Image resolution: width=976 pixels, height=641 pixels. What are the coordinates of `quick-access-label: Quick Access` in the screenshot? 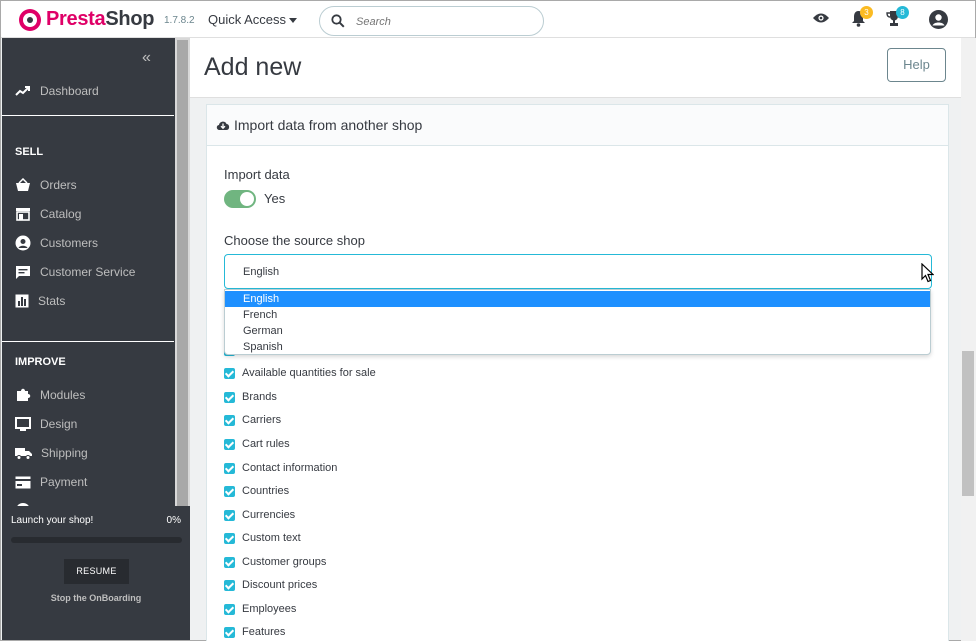 It's located at (247, 19).